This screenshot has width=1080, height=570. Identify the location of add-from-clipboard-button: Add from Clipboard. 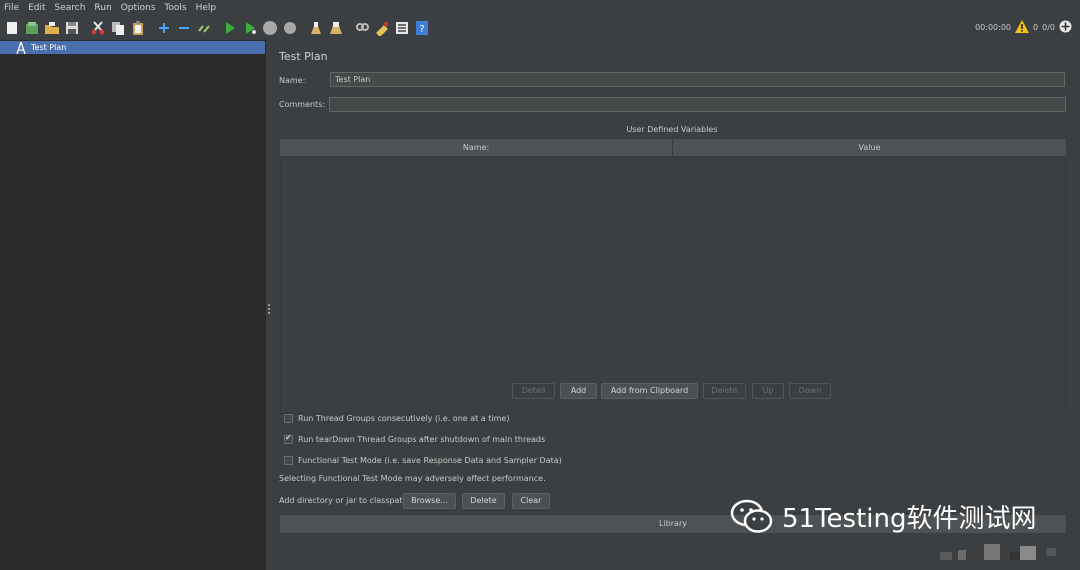
(649, 391).